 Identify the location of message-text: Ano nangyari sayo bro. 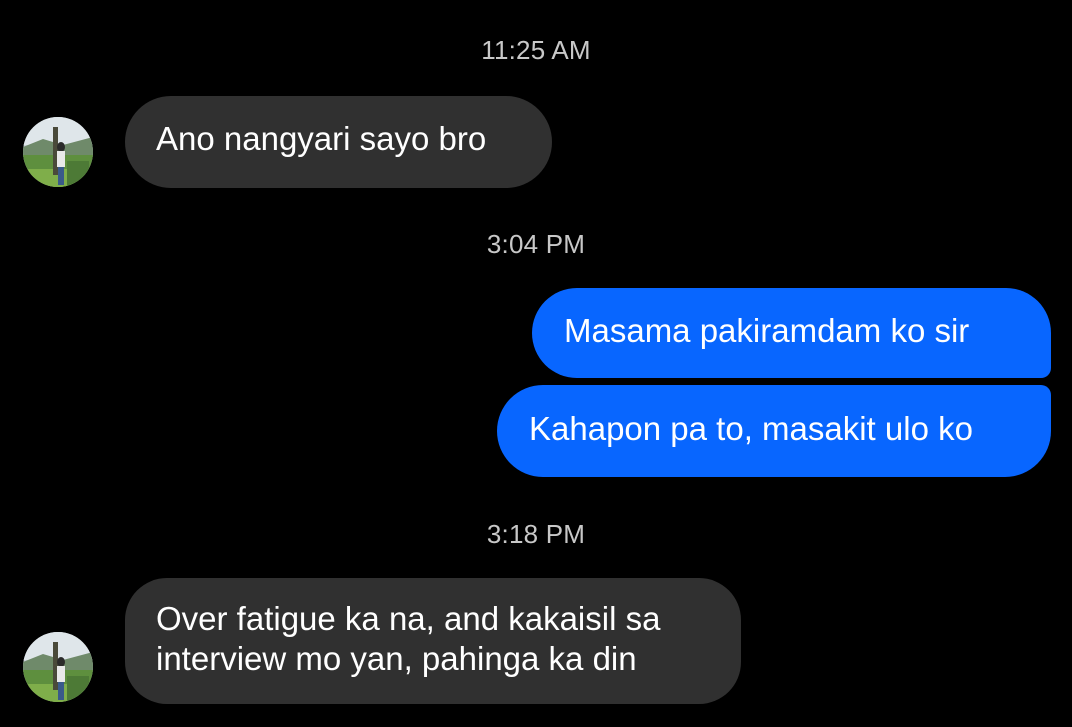
(321, 138).